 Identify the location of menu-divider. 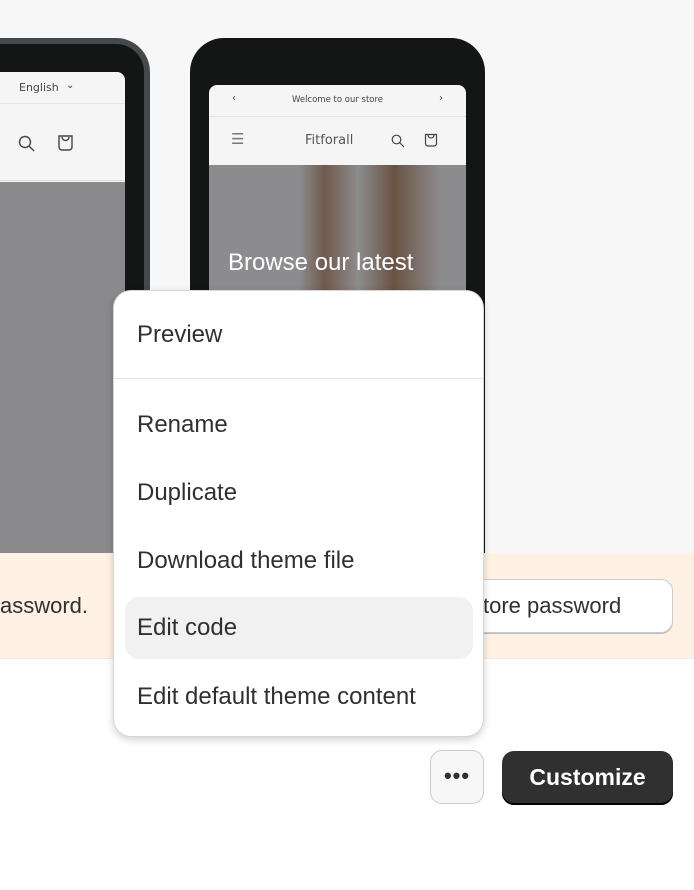
(298, 378).